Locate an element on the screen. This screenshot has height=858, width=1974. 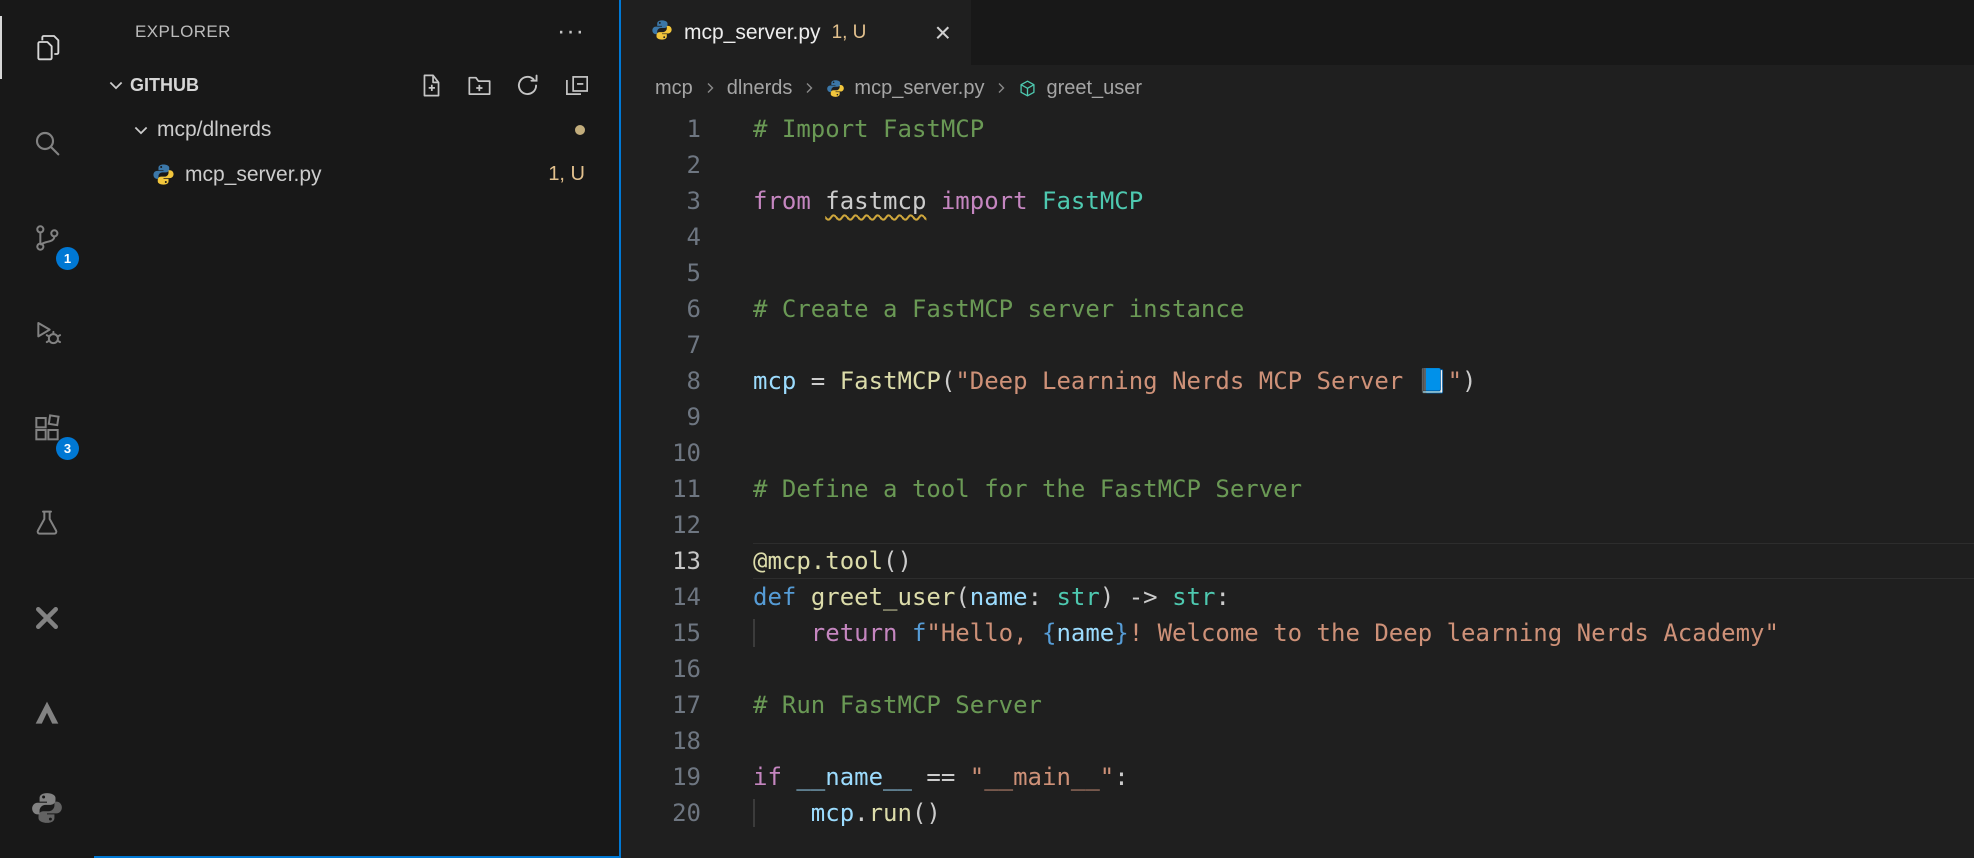
line-number: 2 is located at coordinates (693, 165).